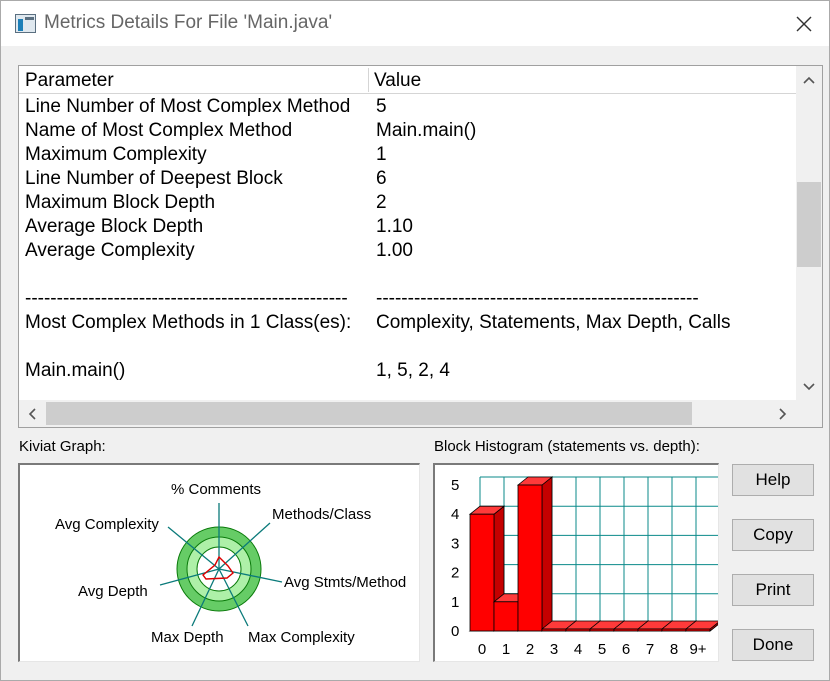  I want to click on block-histogram: 0 1 2 3 4 5 0 1 2 3 4 5 6 7 8 9+, so click(577, 562).